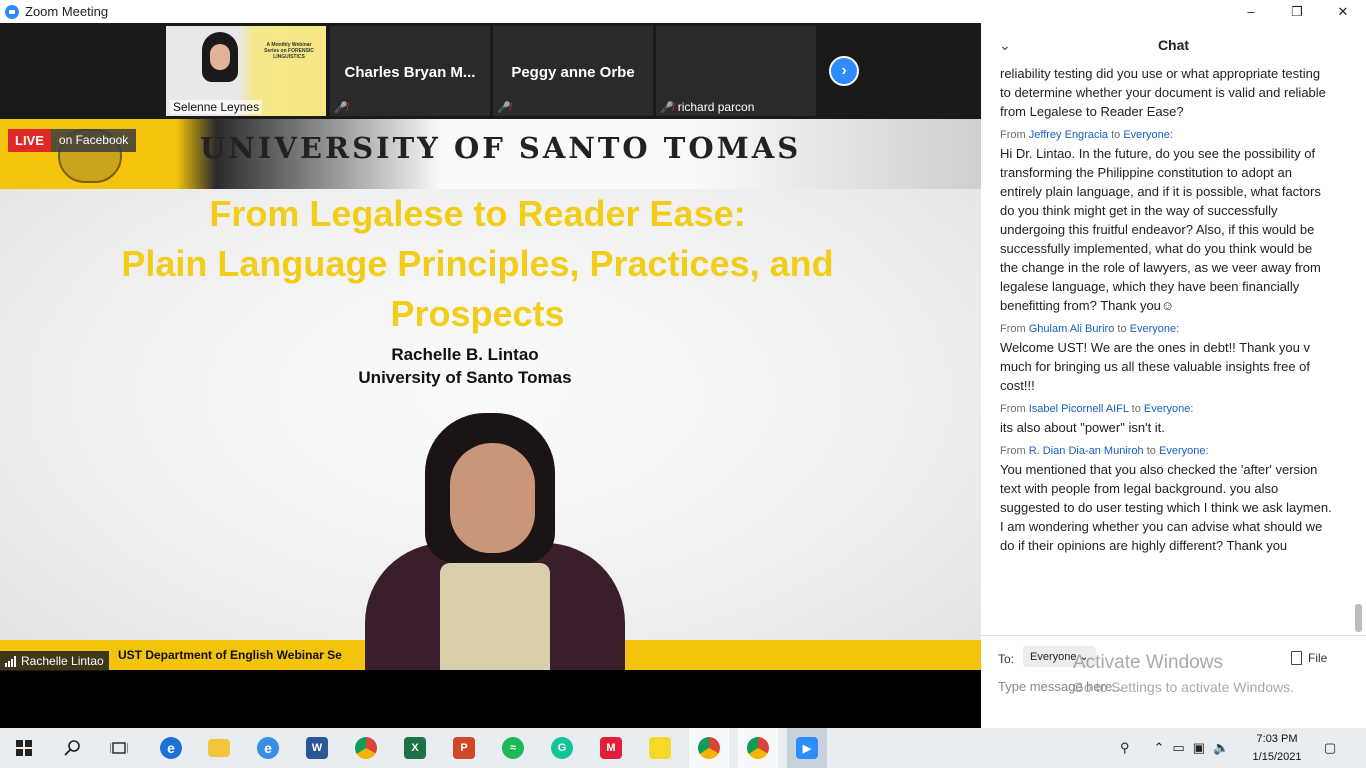 The image size is (1366, 768). Describe the element at coordinates (477, 313) in the screenshot. I see `slide-title-line3: Prospects` at that location.